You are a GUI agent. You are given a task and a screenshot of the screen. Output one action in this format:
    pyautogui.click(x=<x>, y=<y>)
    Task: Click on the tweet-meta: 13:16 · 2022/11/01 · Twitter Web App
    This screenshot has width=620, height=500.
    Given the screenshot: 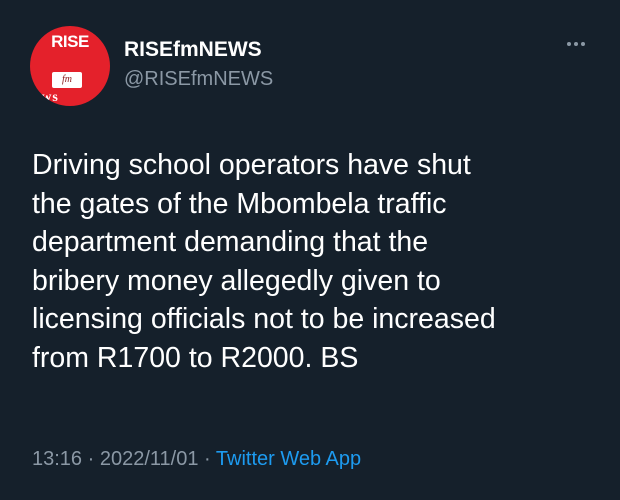 What is the action you would take?
    pyautogui.click(x=196, y=459)
    